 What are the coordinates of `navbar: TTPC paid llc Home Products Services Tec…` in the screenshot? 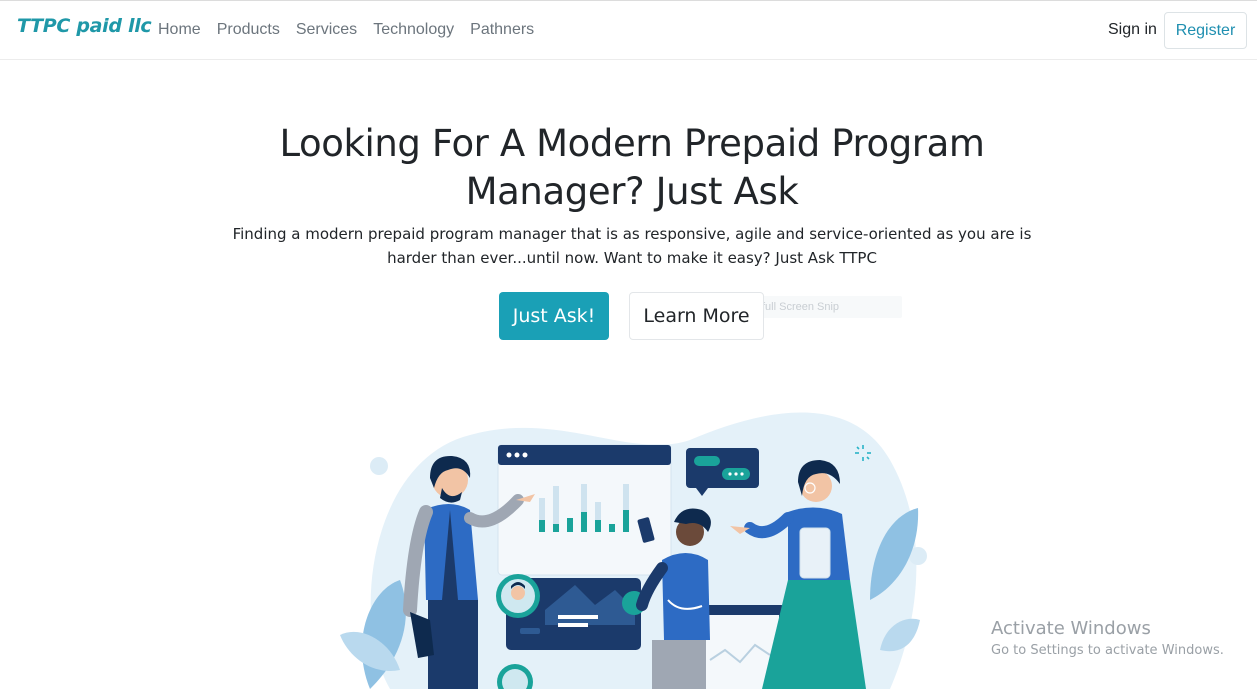 It's located at (628, 30).